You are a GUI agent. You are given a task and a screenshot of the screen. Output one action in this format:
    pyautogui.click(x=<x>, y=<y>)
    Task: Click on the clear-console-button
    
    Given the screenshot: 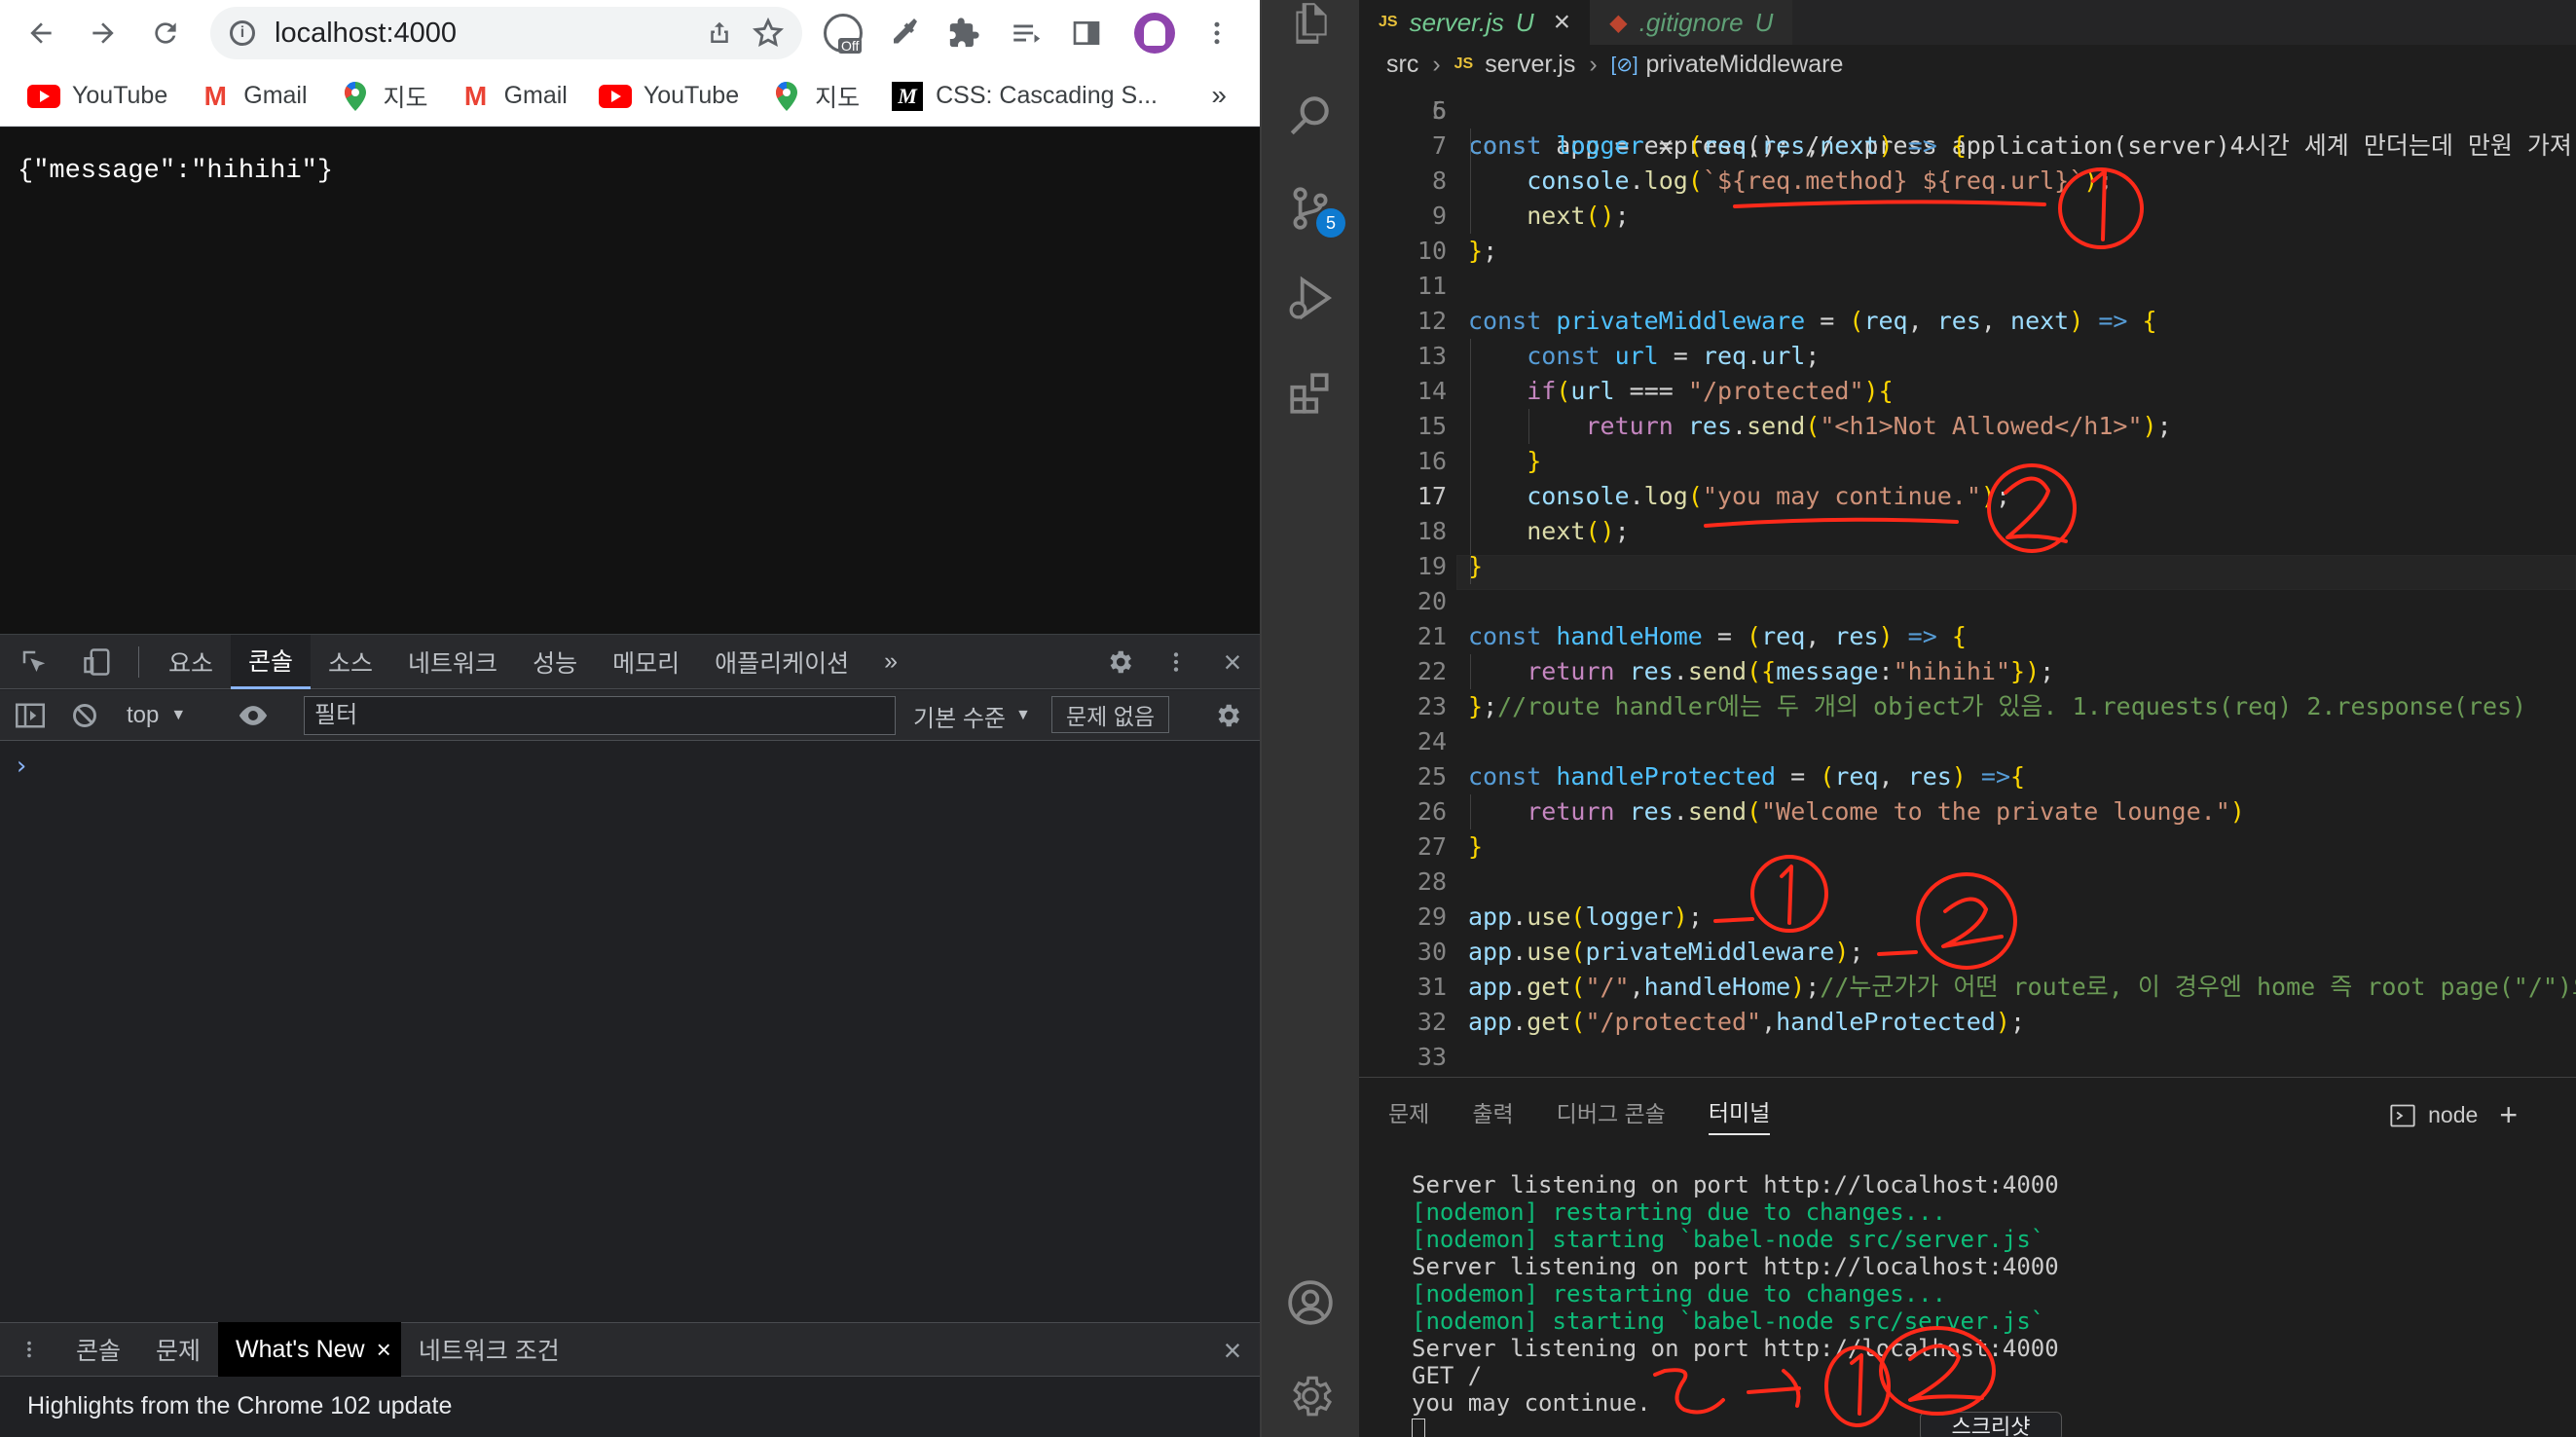 What is the action you would take?
    pyautogui.click(x=84, y=715)
    